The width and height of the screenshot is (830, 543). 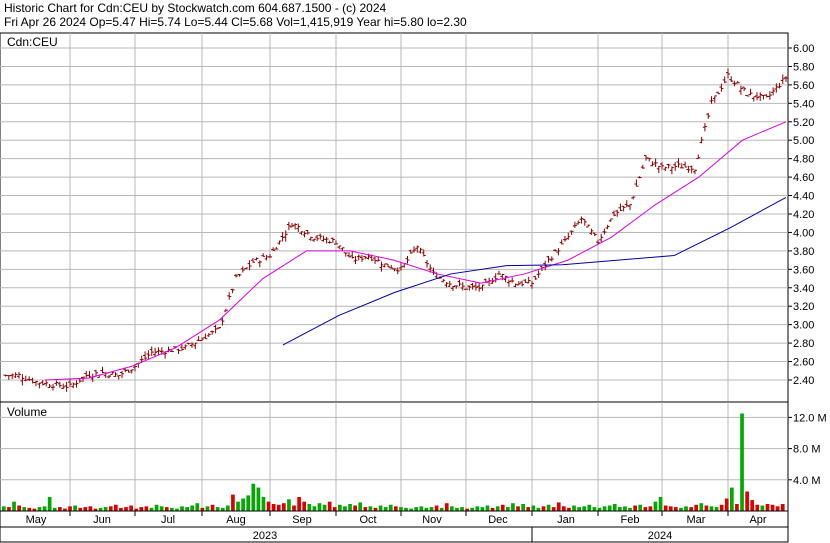 What do you see at coordinates (803, 289) in the screenshot?
I see `price-tick-label: 3.40` at bounding box center [803, 289].